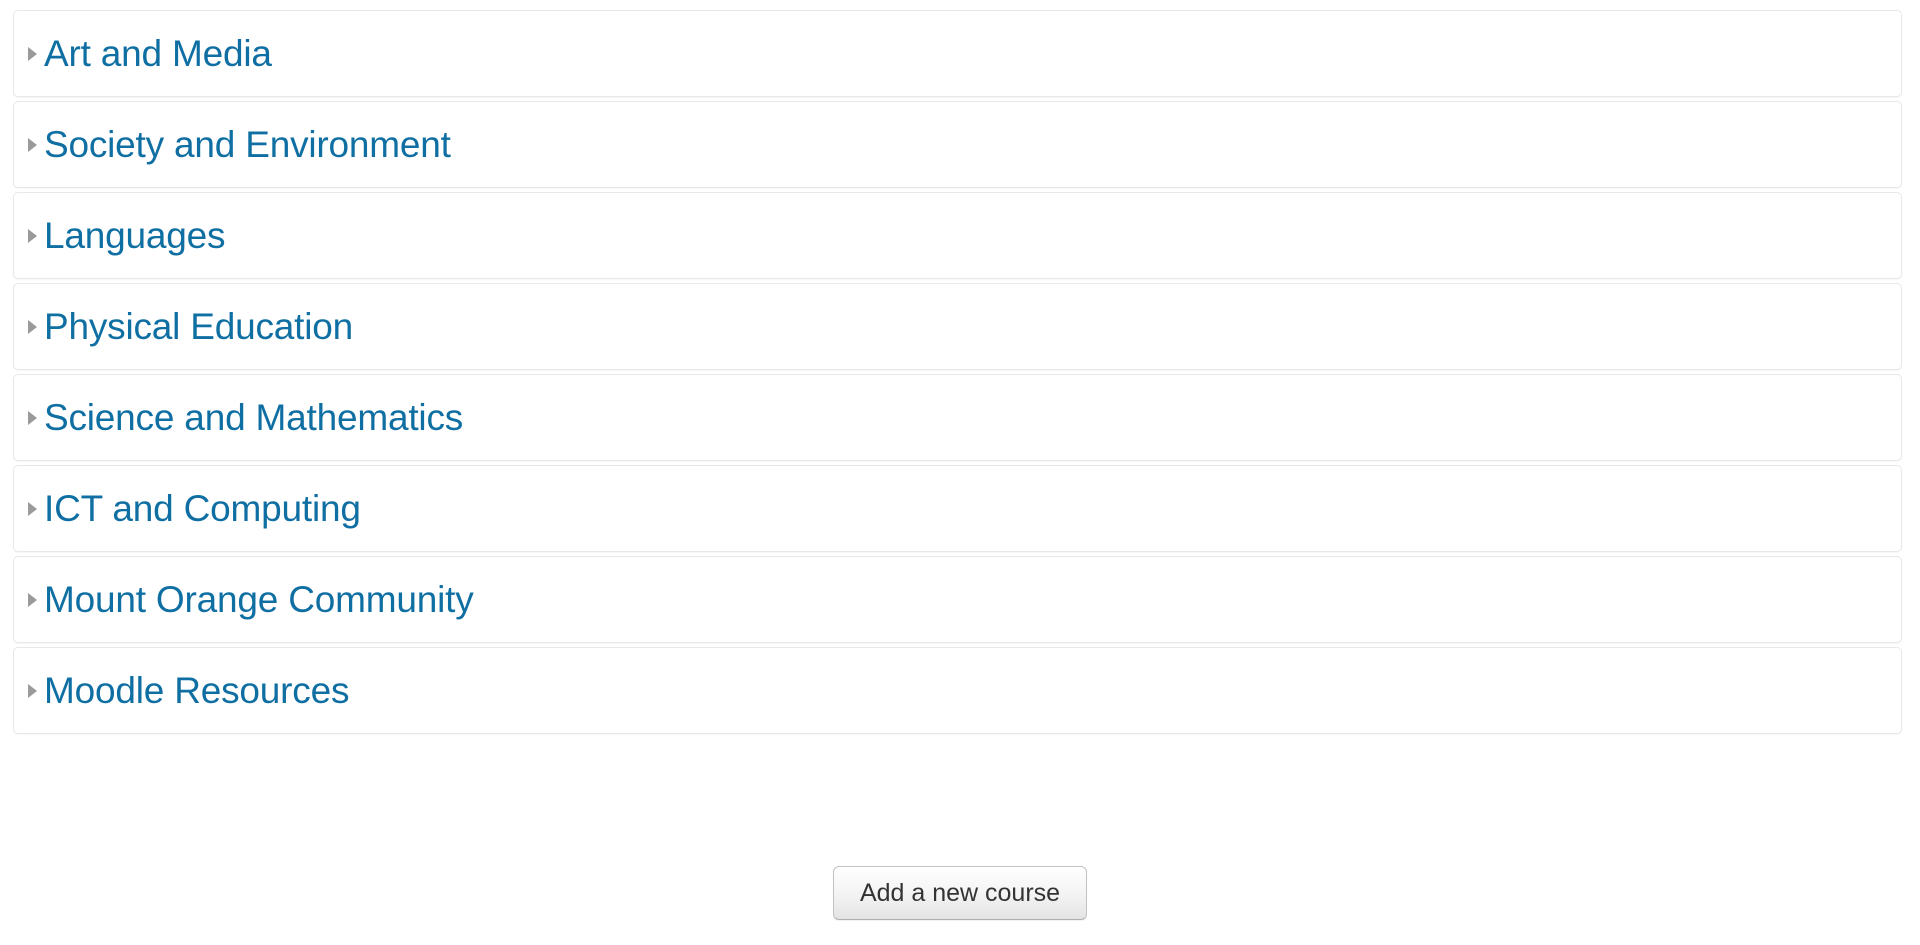  Describe the element at coordinates (957, 326) in the screenshot. I see `category-card-physical-education: Physical Education` at that location.